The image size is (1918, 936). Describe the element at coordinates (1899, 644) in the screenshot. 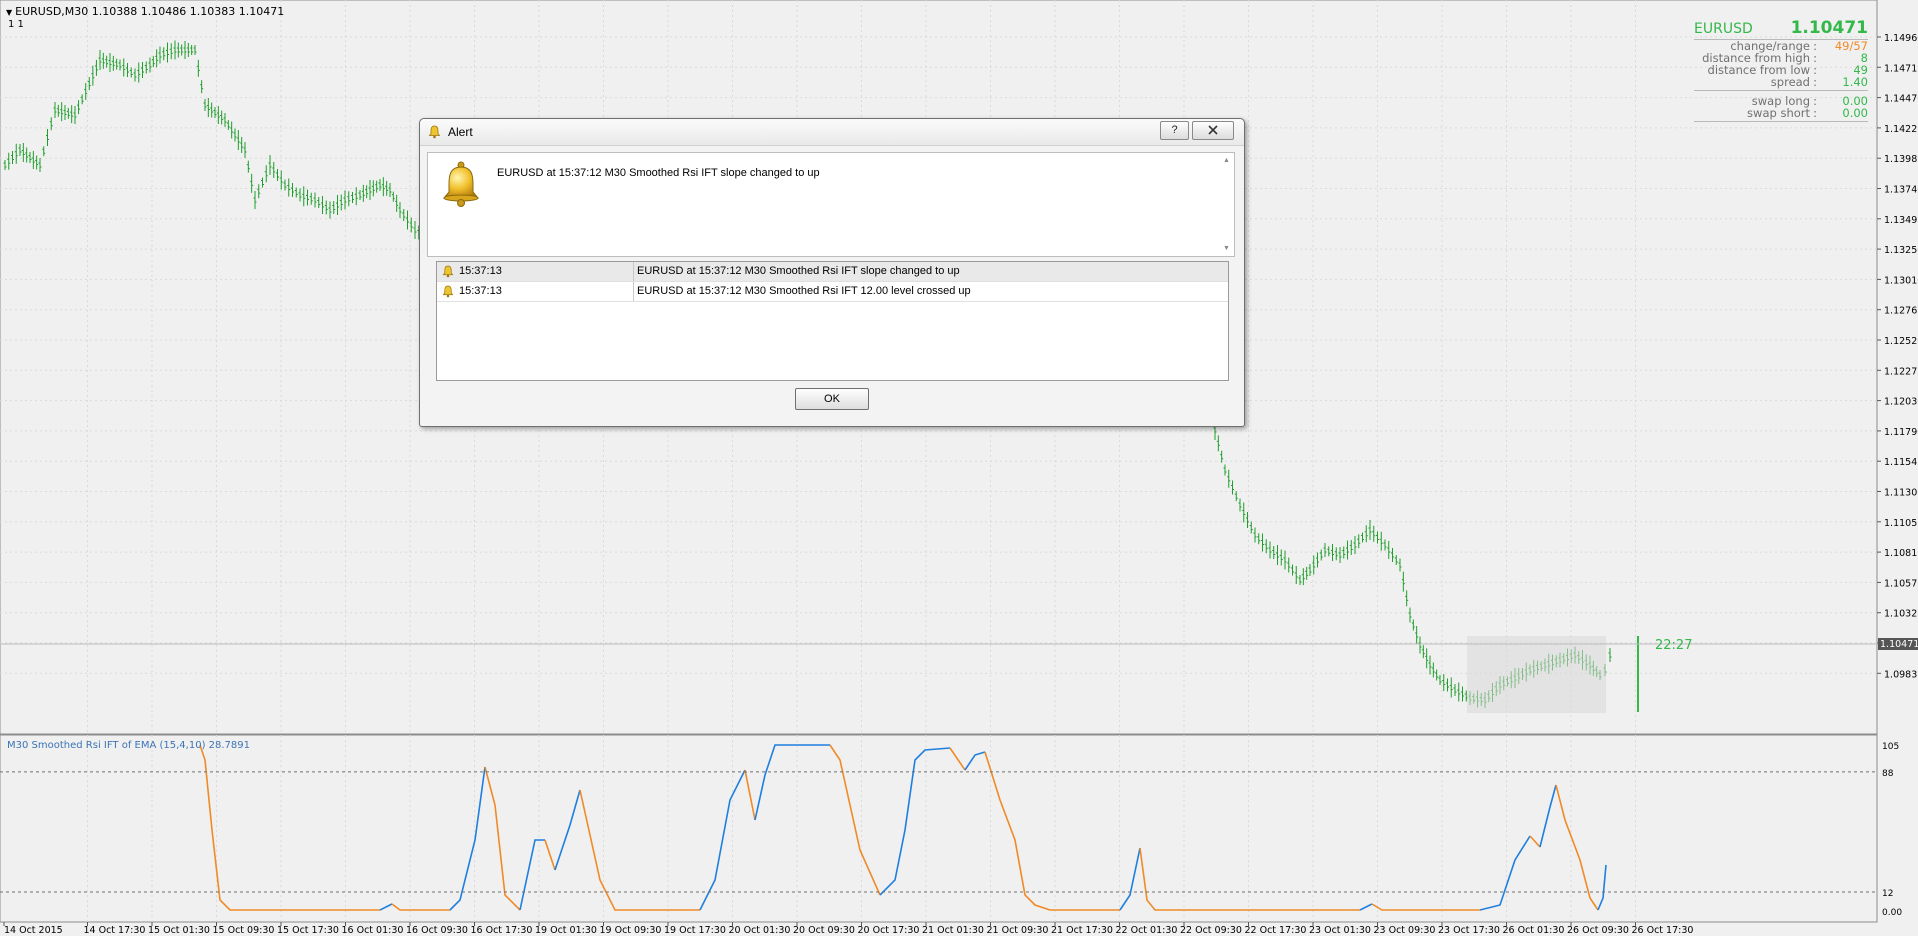

I see `current-price-label: 1.10471` at that location.